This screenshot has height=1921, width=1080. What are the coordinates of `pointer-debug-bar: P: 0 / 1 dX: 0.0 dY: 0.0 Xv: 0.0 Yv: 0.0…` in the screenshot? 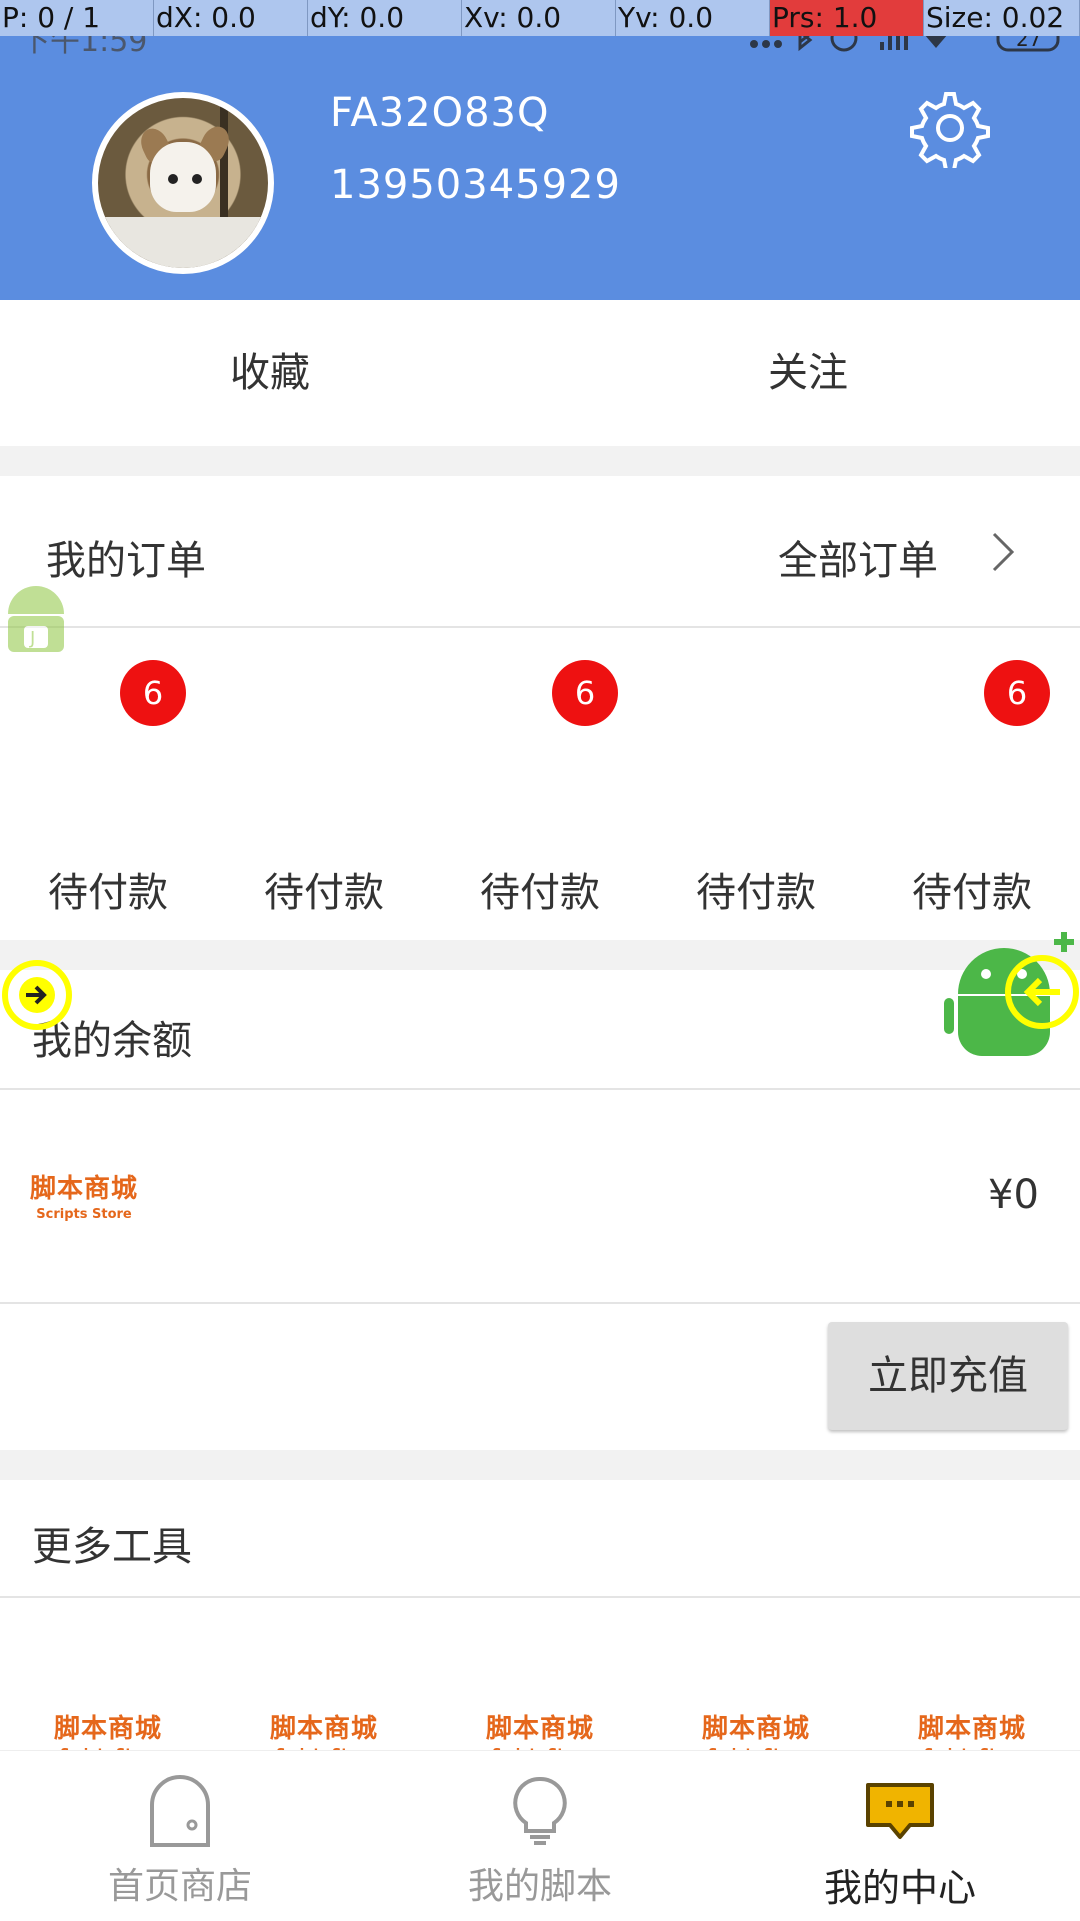 It's located at (540, 18).